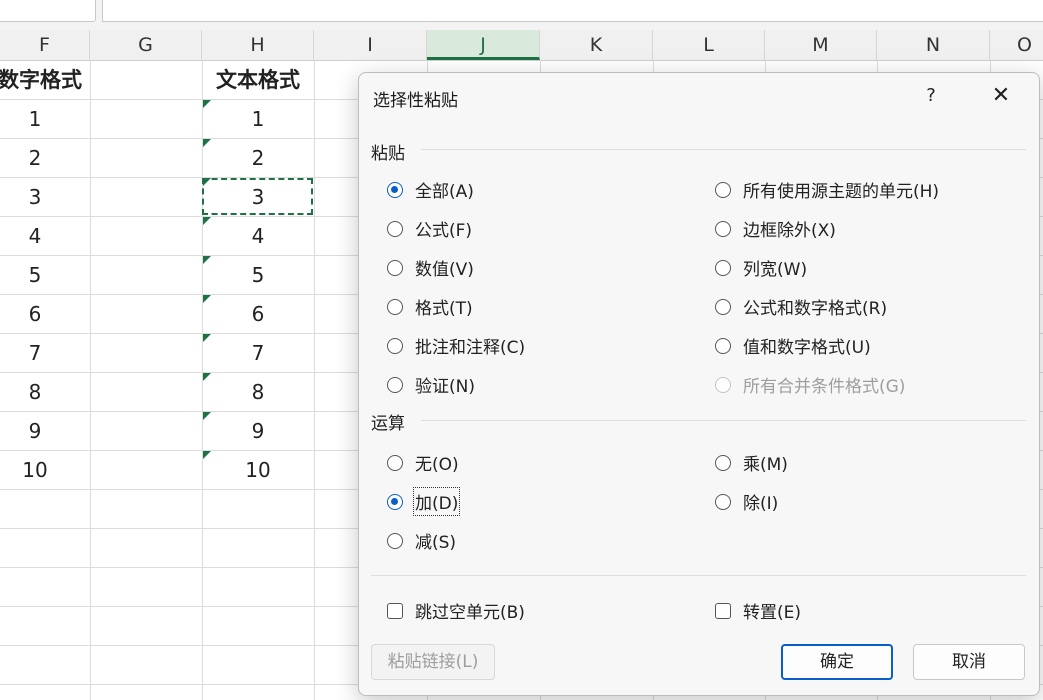 This screenshot has width=1043, height=700. Describe the element at coordinates (437, 465) in the screenshot. I see `option-label: 无(O)` at that location.